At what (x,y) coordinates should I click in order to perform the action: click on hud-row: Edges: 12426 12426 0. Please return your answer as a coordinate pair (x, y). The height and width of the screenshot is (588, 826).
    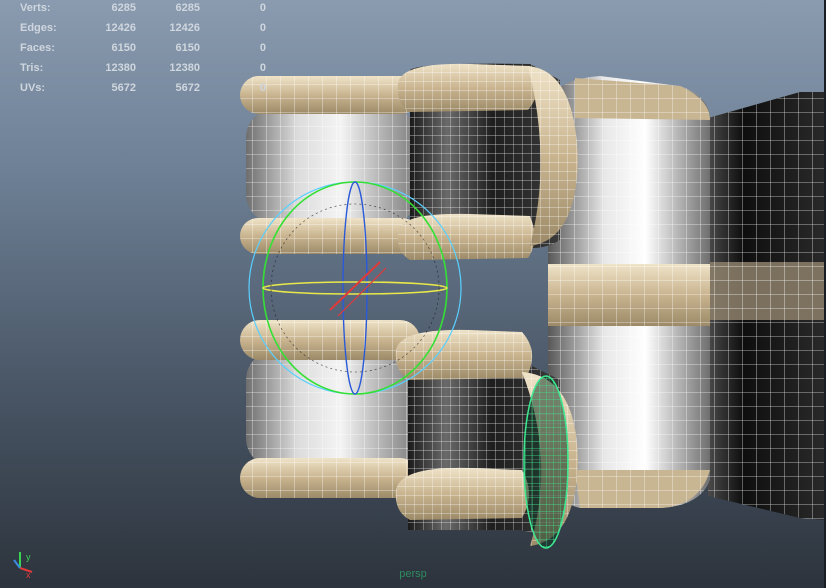
    Looking at the image, I should click on (140, 31).